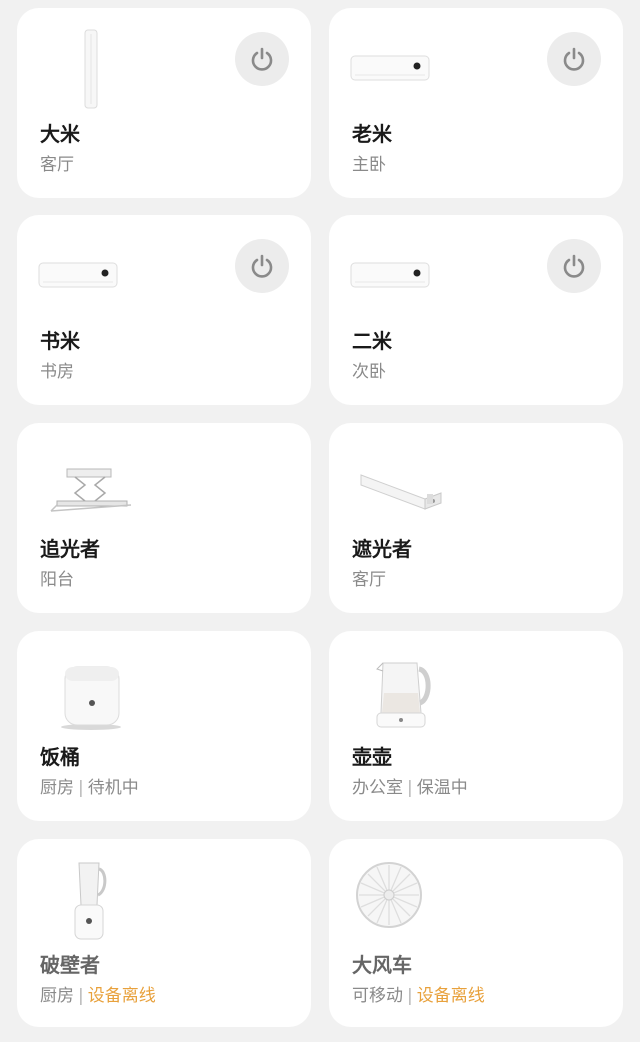 The image size is (640, 1042). I want to click on device-name: 破壁者, so click(70, 965).